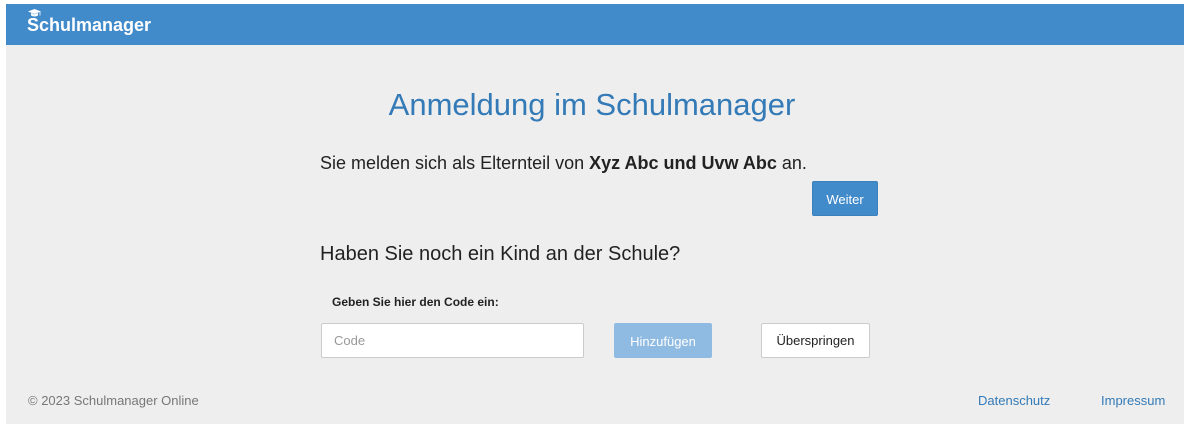  What do you see at coordinates (1014, 400) in the screenshot?
I see `footer-link-datenschutz: Datenschutz` at bounding box center [1014, 400].